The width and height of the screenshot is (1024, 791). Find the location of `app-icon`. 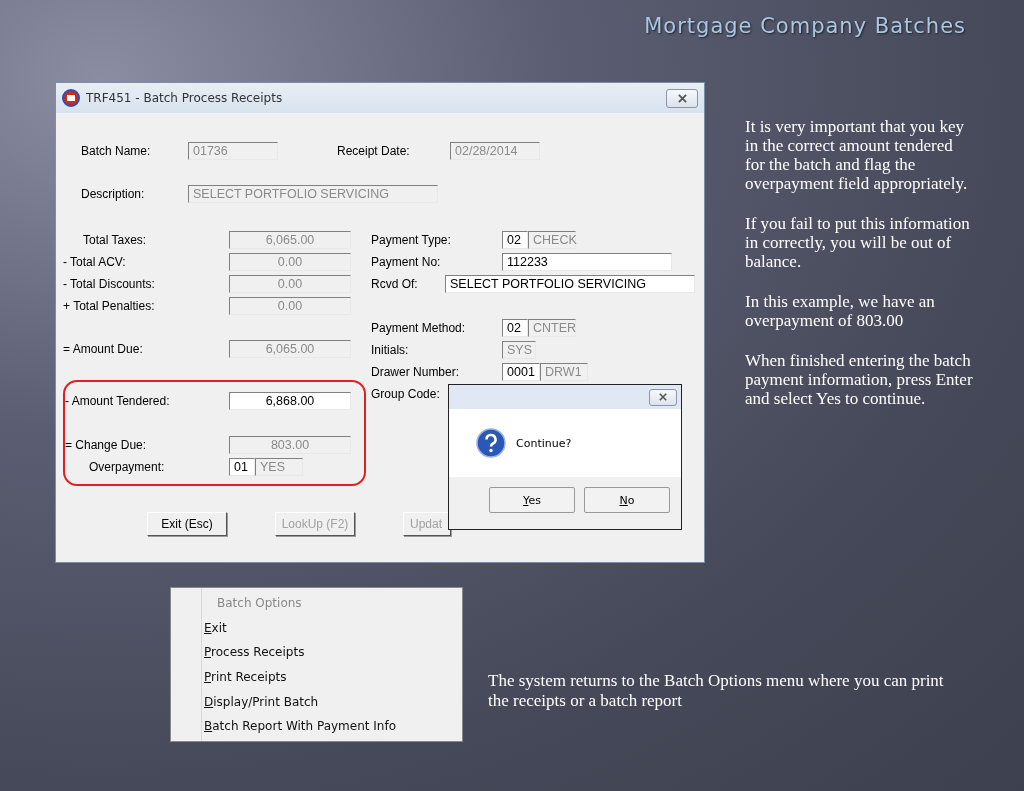

app-icon is located at coordinates (71, 98).